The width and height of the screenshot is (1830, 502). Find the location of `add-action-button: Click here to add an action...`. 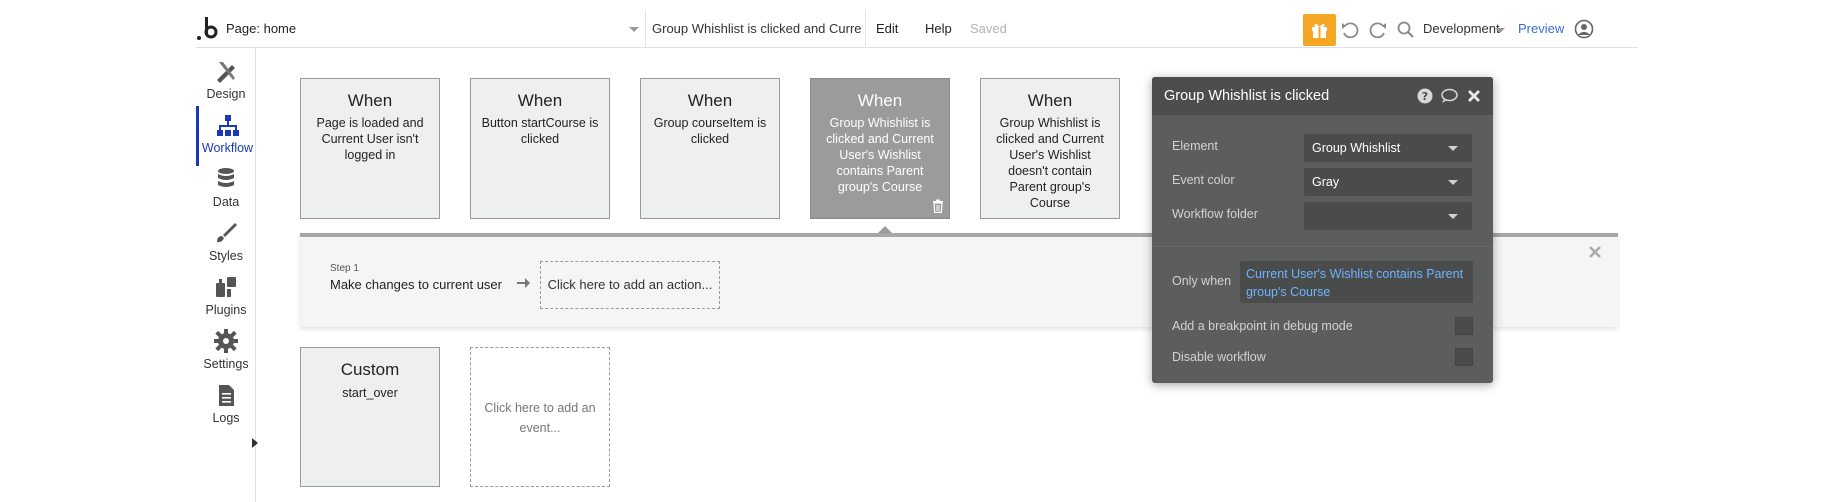

add-action-button: Click here to add an action... is located at coordinates (630, 285).